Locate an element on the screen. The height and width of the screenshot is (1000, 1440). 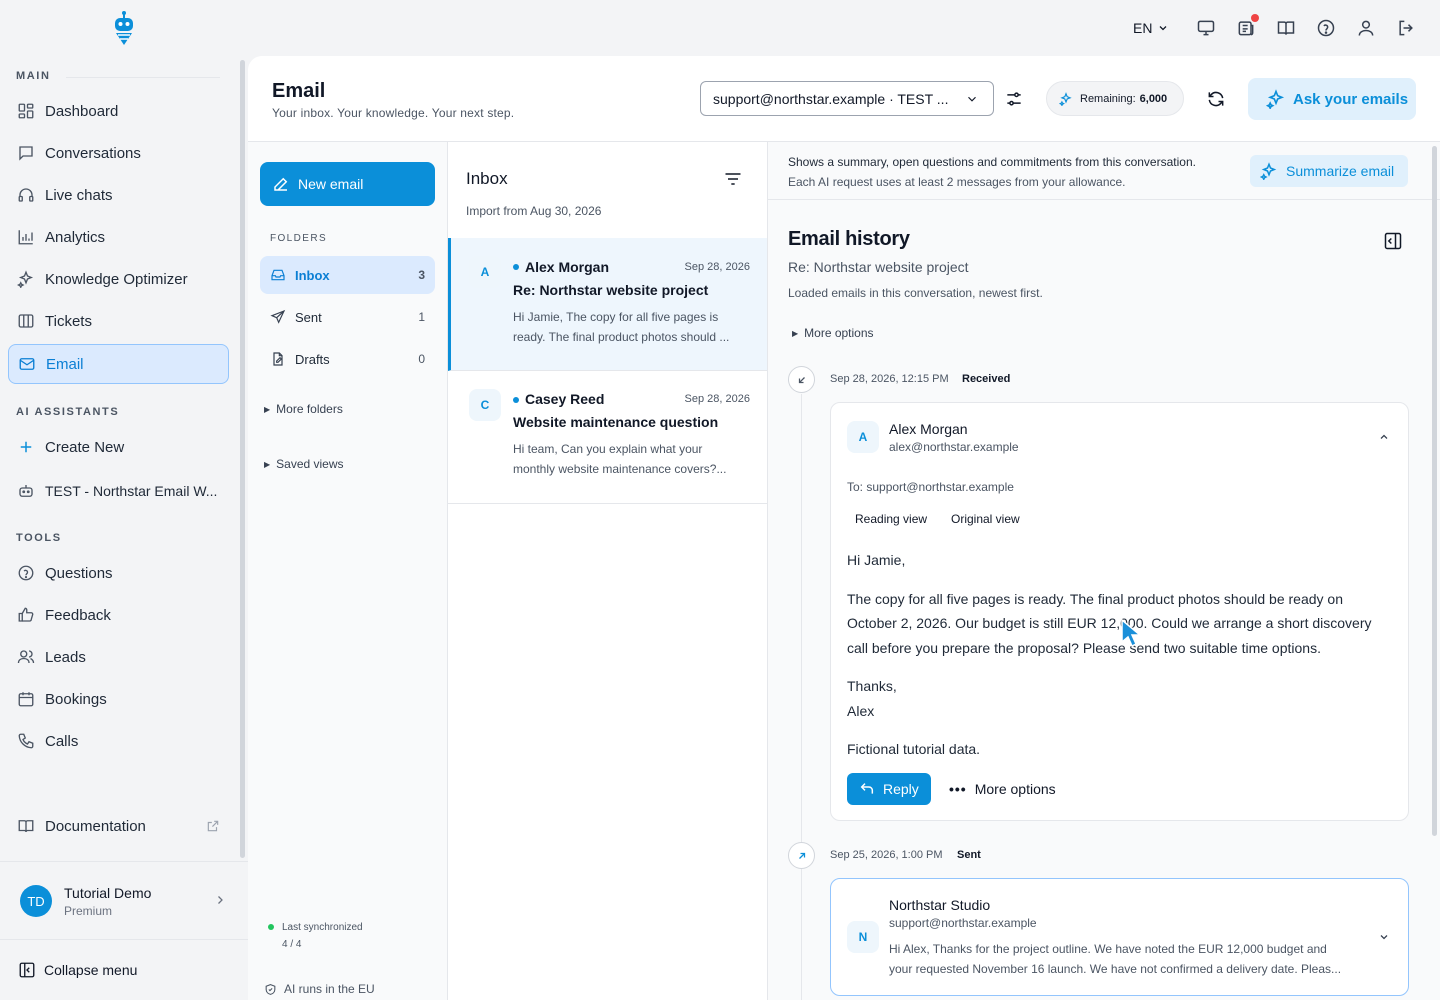
shield-icon is located at coordinates (270, 989).